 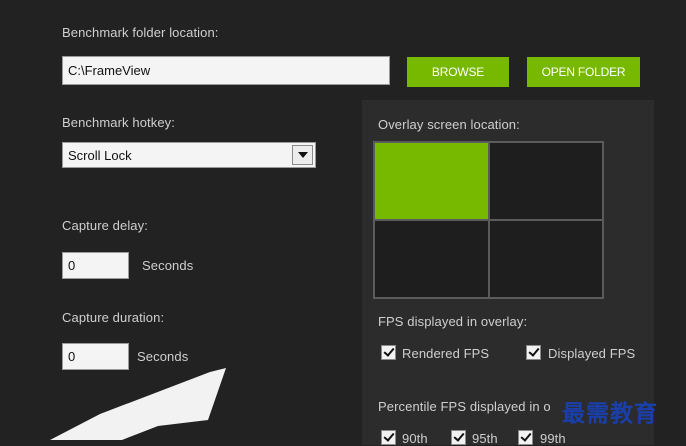 What do you see at coordinates (446, 353) in the screenshot?
I see `rendered-fps-label: Rendered FPS` at bounding box center [446, 353].